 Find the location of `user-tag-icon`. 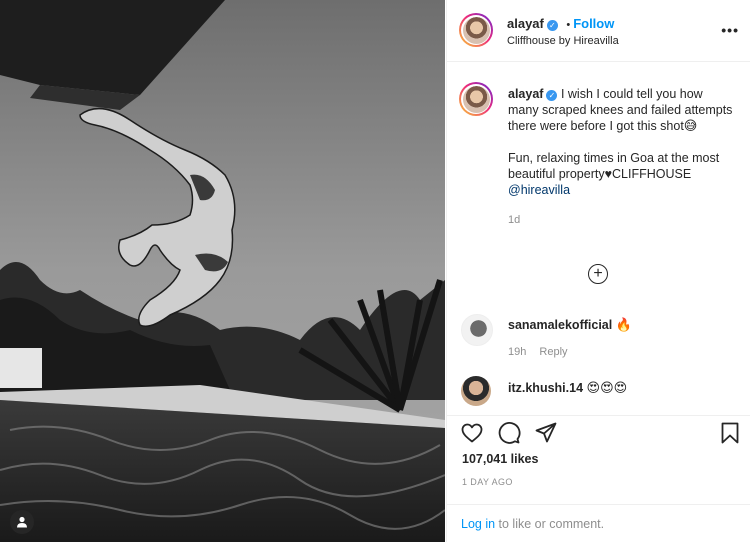

user-tag-icon is located at coordinates (22, 522).